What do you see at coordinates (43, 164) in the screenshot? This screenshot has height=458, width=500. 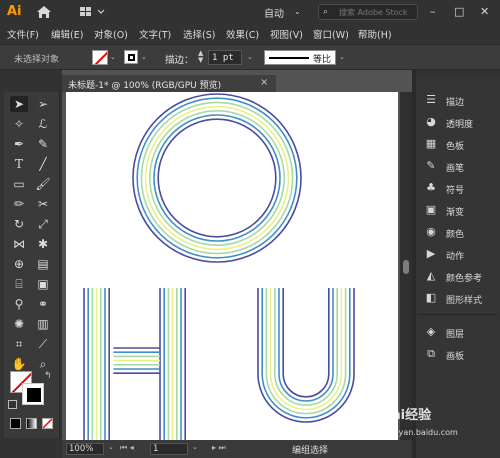 I see `line-segment-tool-icon: ╱` at bounding box center [43, 164].